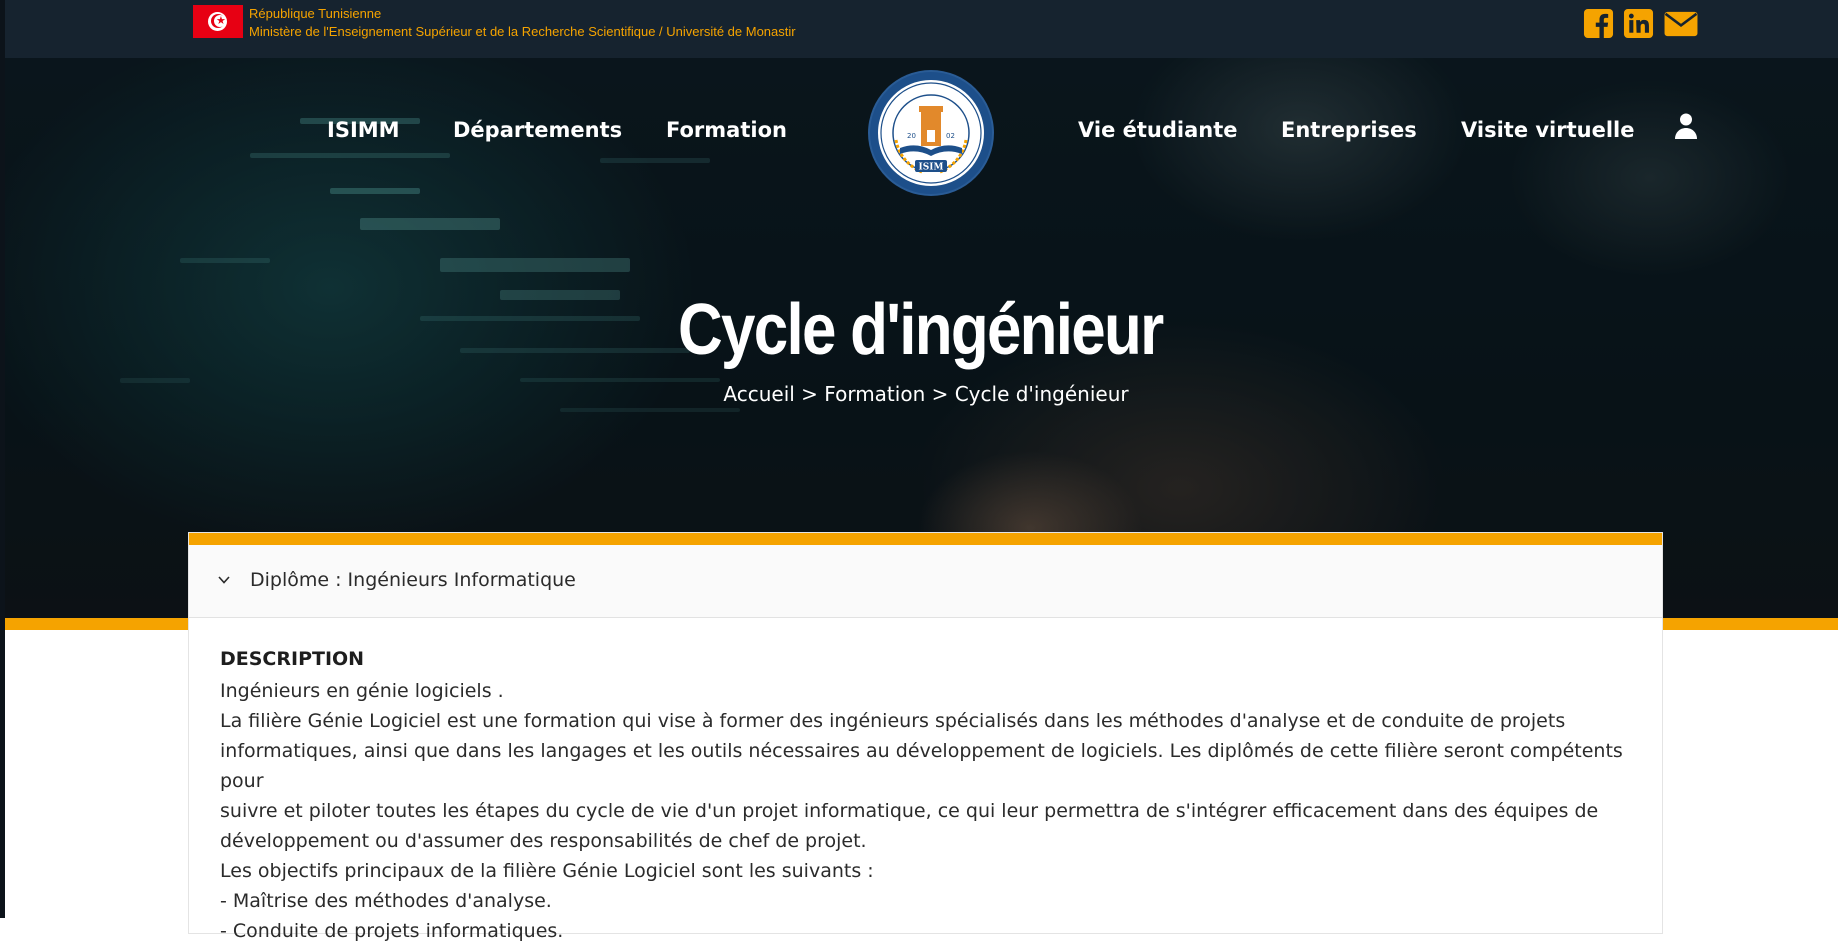 Image resolution: width=1838 pixels, height=946 pixels. Describe the element at coordinates (363, 130) in the screenshot. I see `nav-item-isimm: ISIMM` at that location.